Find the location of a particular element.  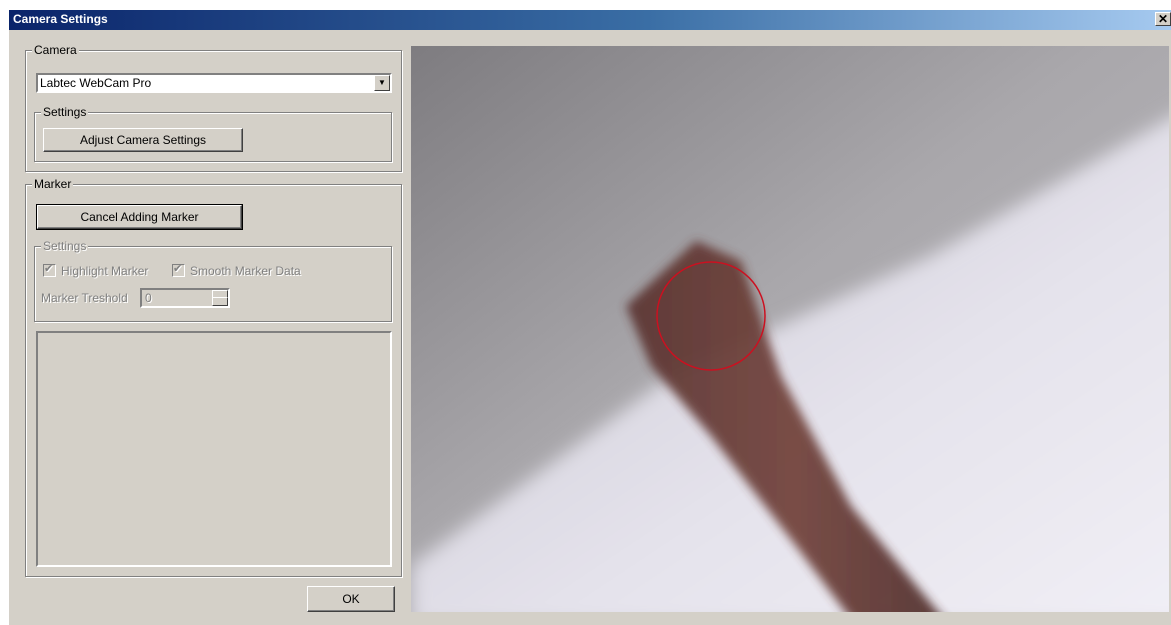

marker-threshold-value: 0 is located at coordinates (148, 298).